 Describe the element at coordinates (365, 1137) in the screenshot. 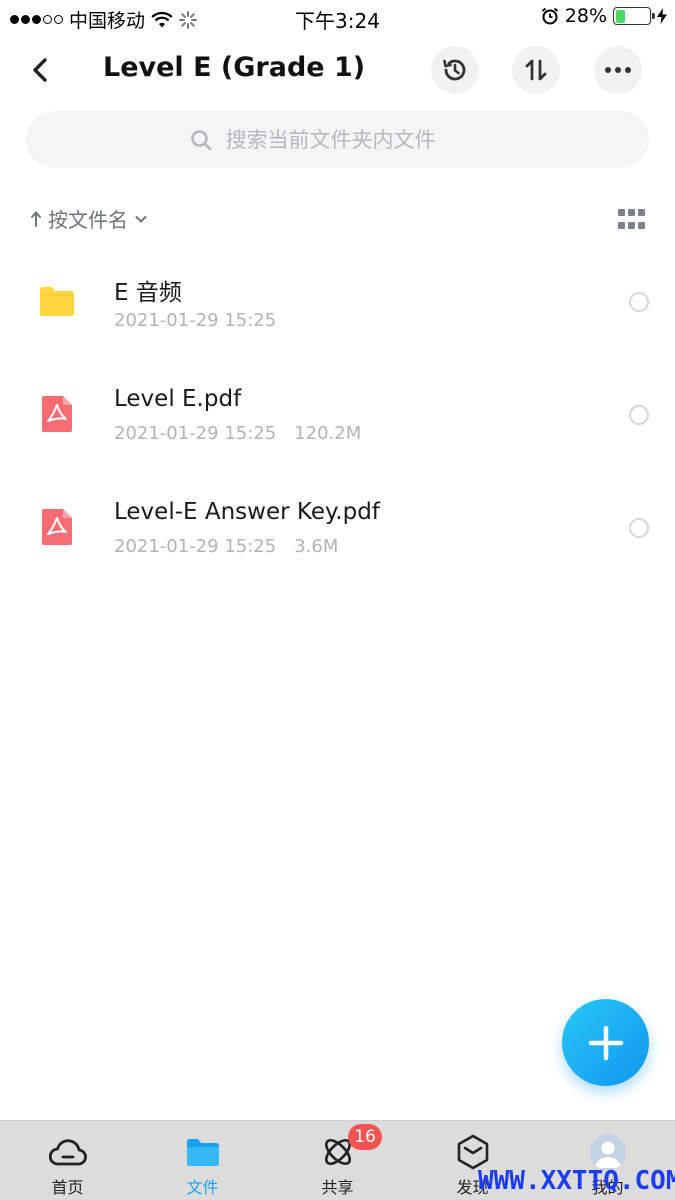

I see `notification-badge: 16` at that location.